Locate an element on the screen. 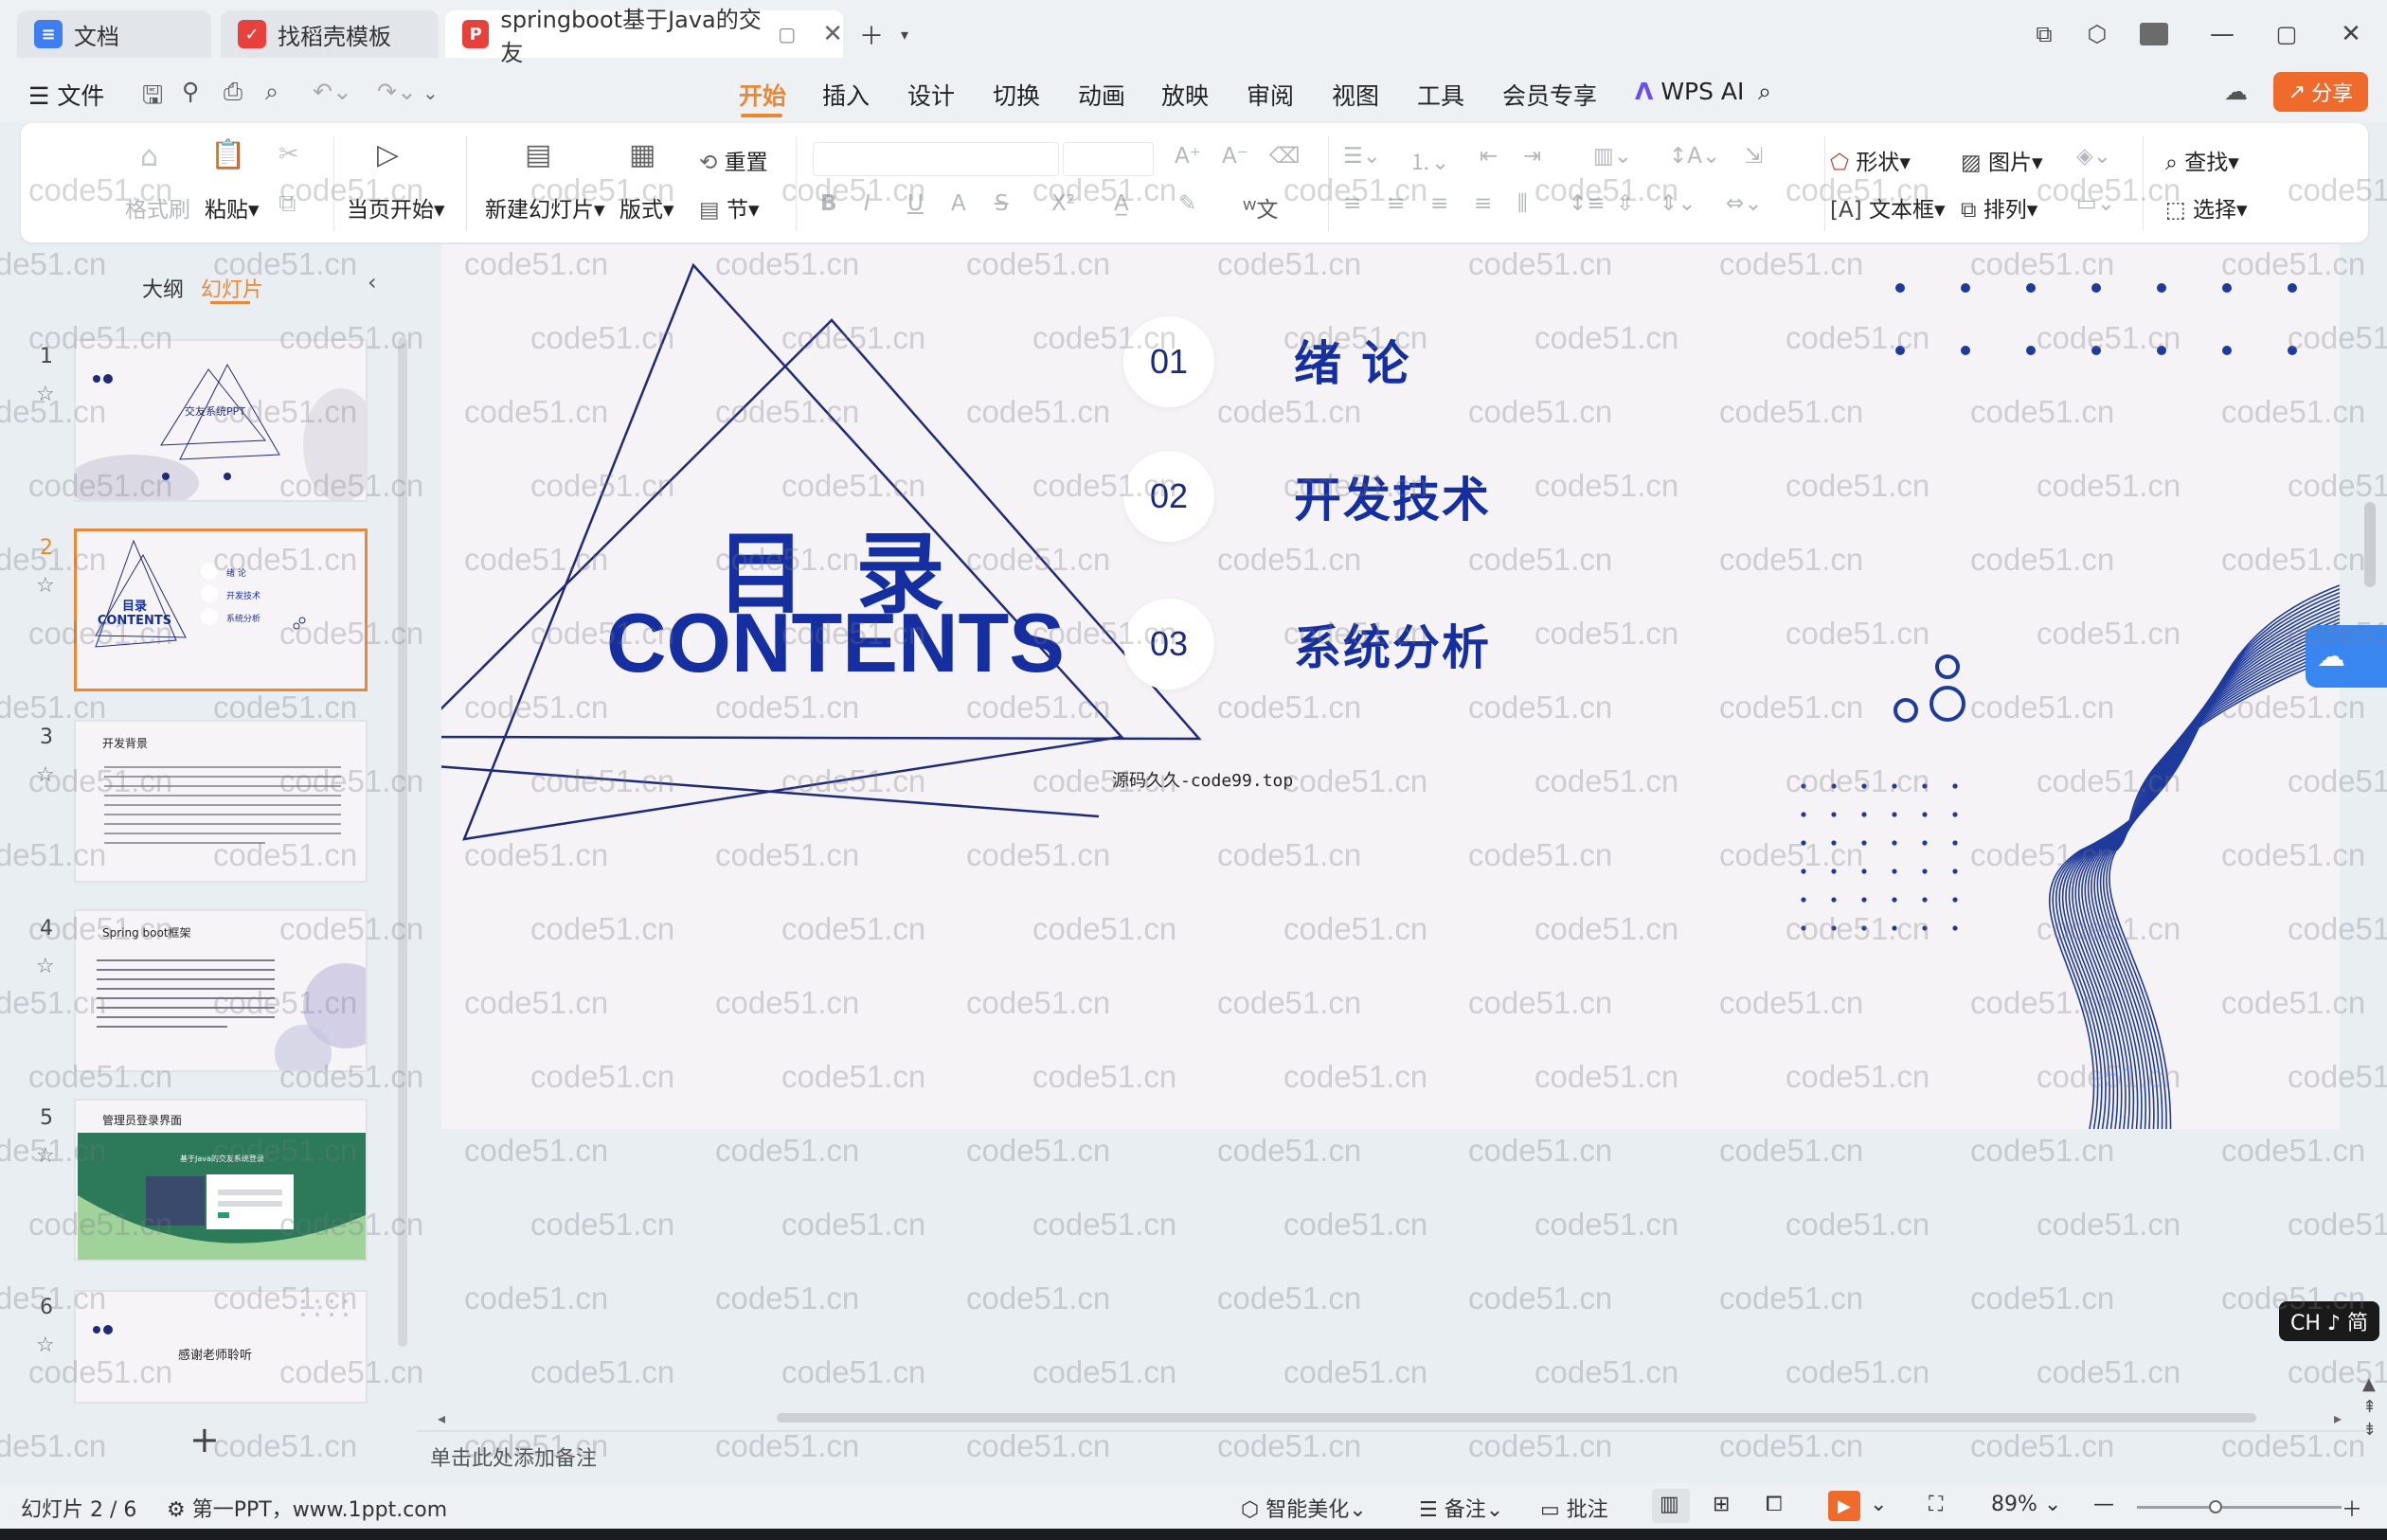  menu-tools: 工具 is located at coordinates (1440, 95).